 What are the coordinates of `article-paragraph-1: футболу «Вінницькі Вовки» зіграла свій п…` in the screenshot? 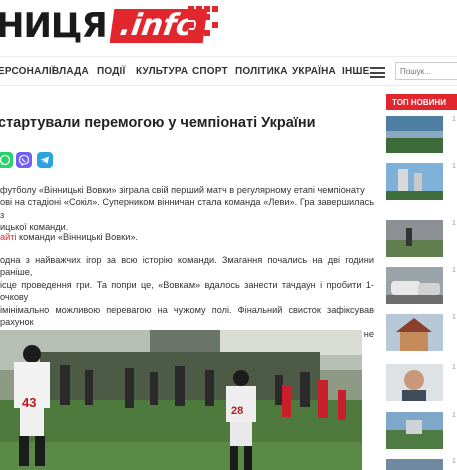 It's located at (187, 209).